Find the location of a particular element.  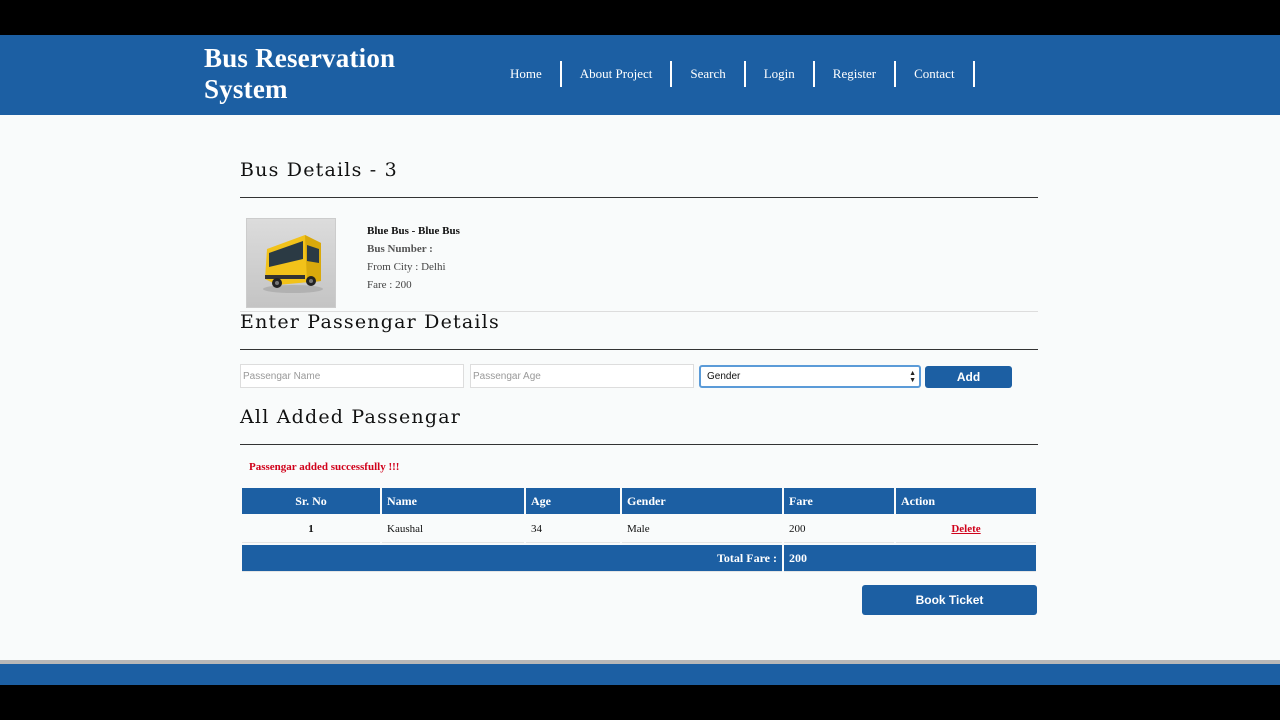

delete-link: Delete is located at coordinates (965, 529).